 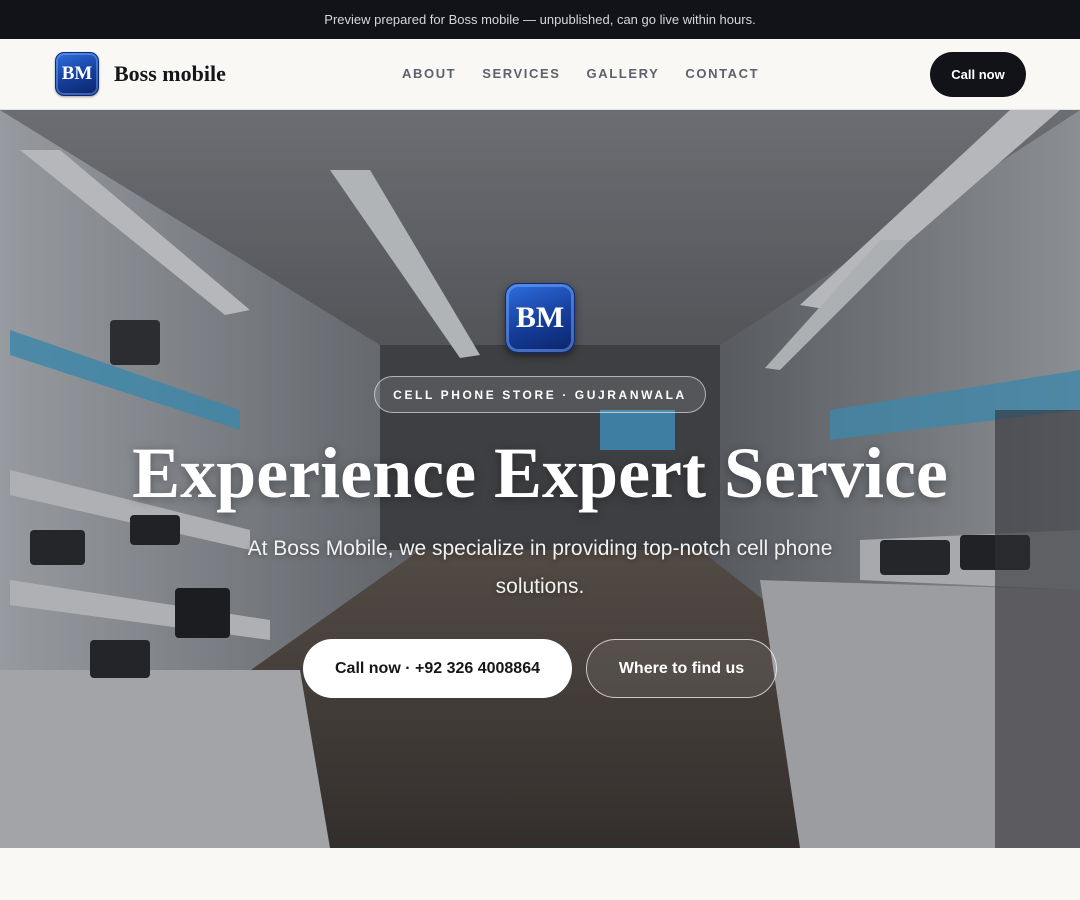 I want to click on brand-name: Boss mobile, so click(x=170, y=73).